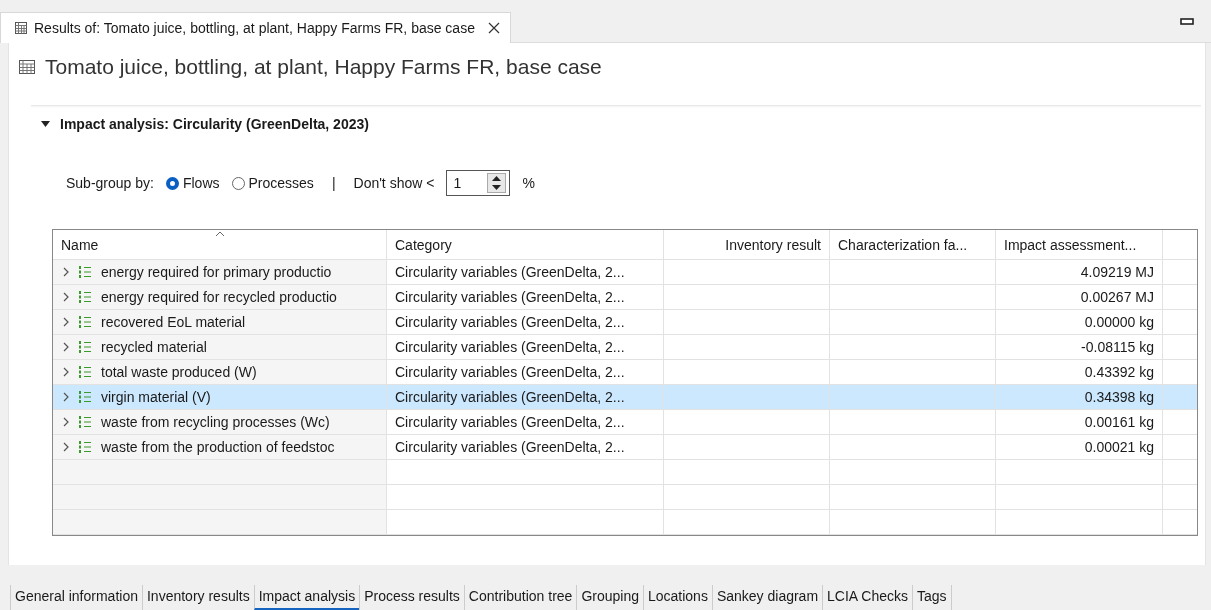  Describe the element at coordinates (747, 245) in the screenshot. I see `column-header: Inventory result` at that location.